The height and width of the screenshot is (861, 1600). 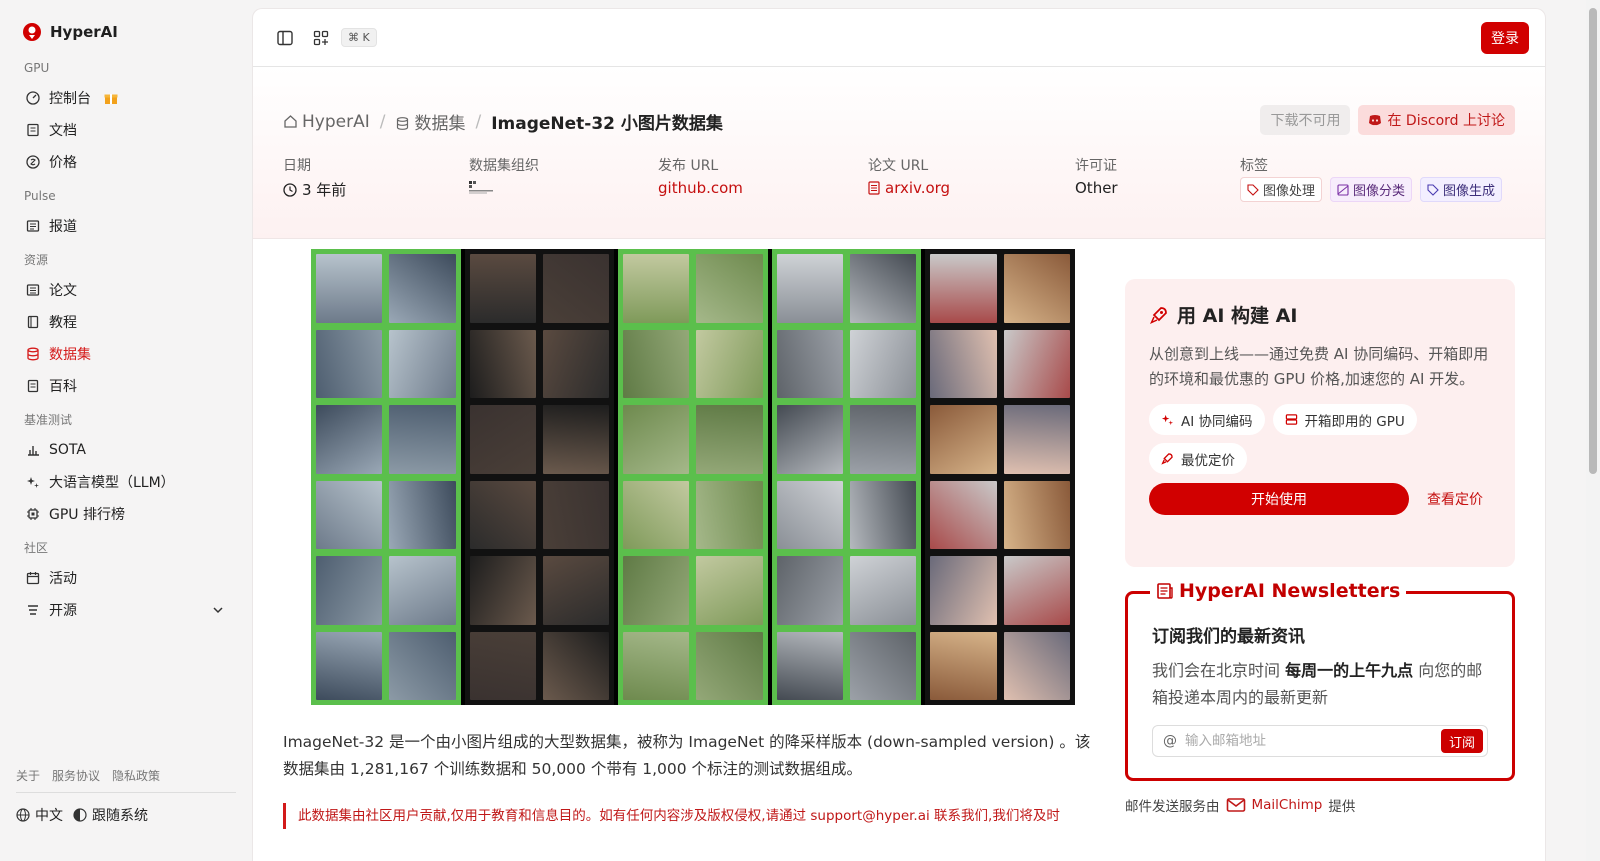 I want to click on section-title-community: 社区, so click(x=36, y=548).